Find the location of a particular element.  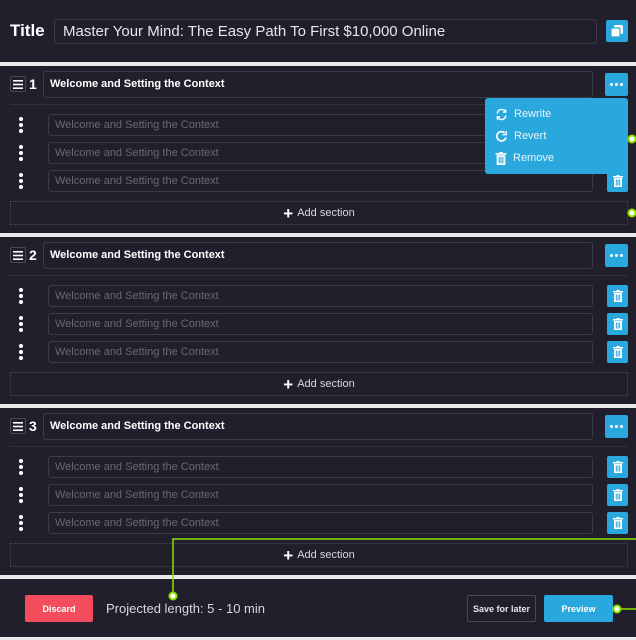

section-number: 2 is located at coordinates (33, 255).